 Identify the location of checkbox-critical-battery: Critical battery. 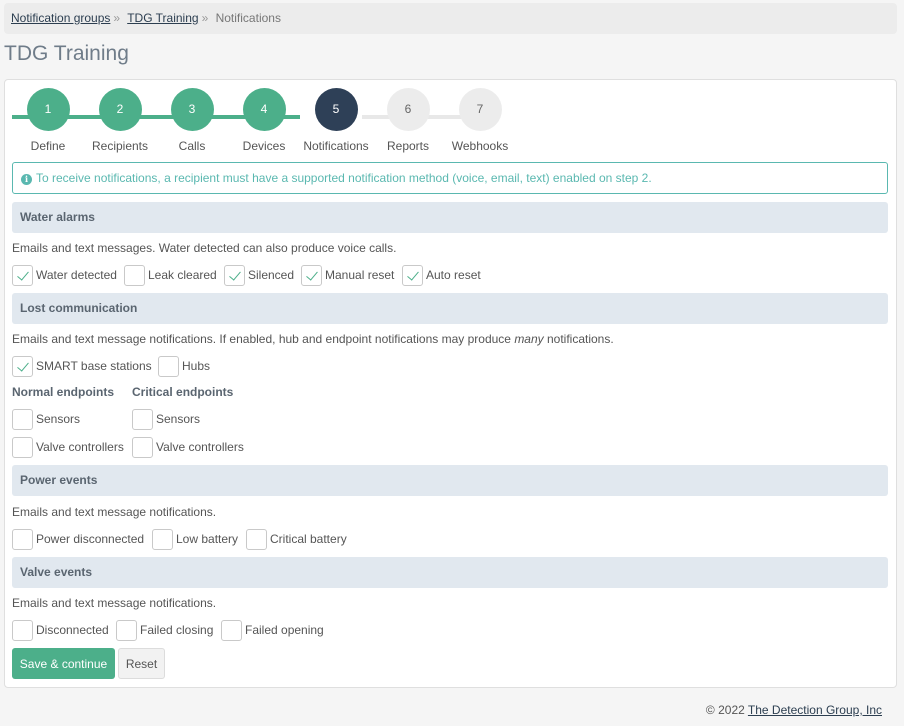
(296, 539).